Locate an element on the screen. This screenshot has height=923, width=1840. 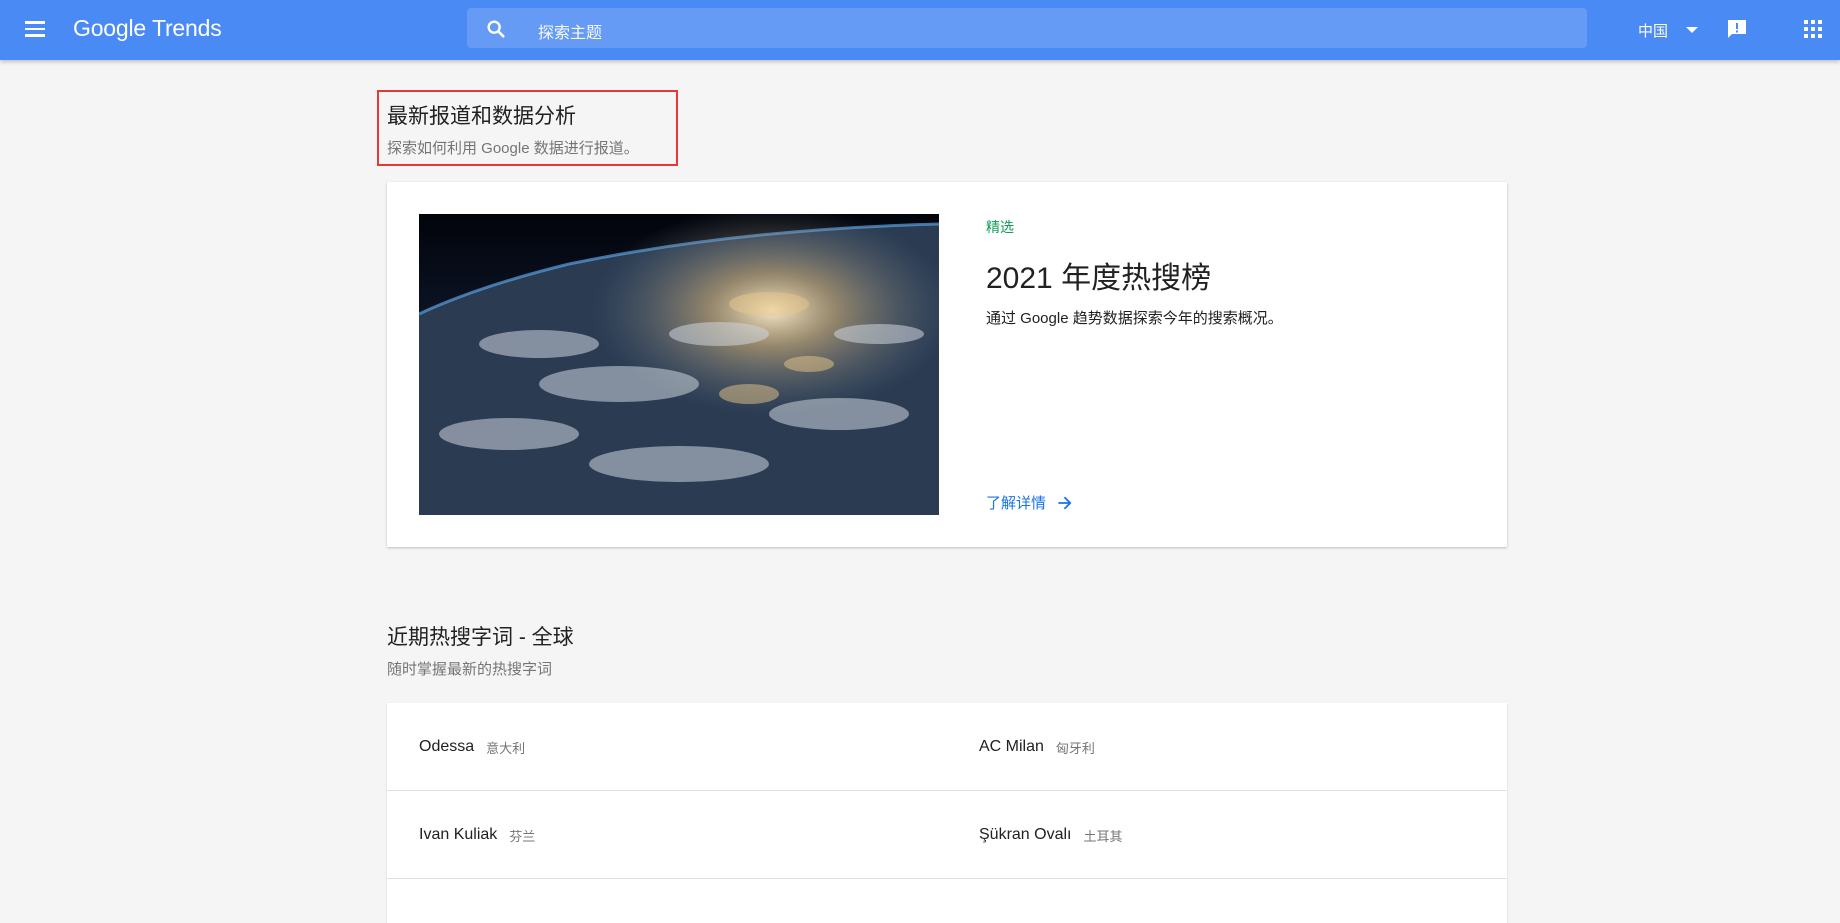
feedback-icon is located at coordinates (1737, 29).